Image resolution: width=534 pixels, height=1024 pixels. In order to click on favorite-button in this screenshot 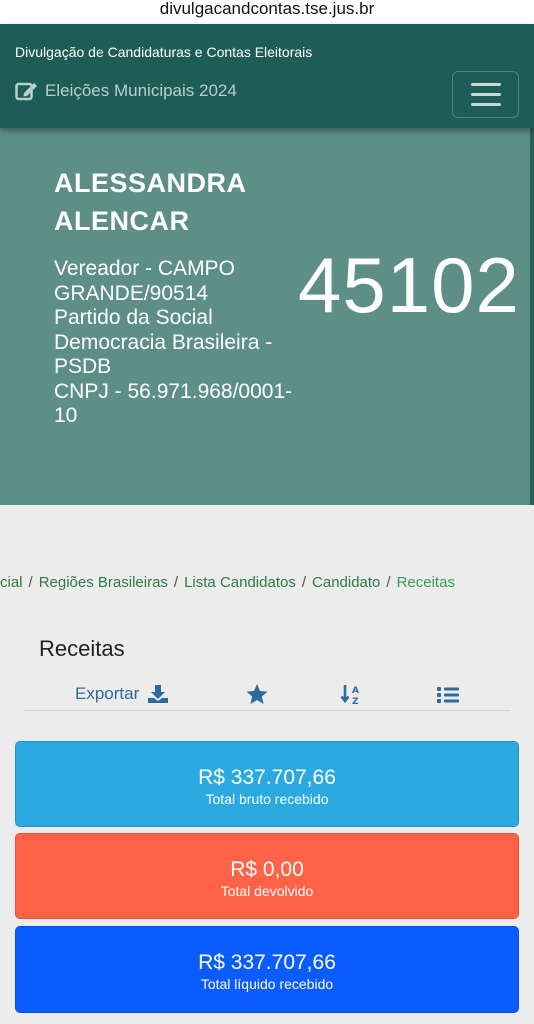, I will do `click(257, 694)`.